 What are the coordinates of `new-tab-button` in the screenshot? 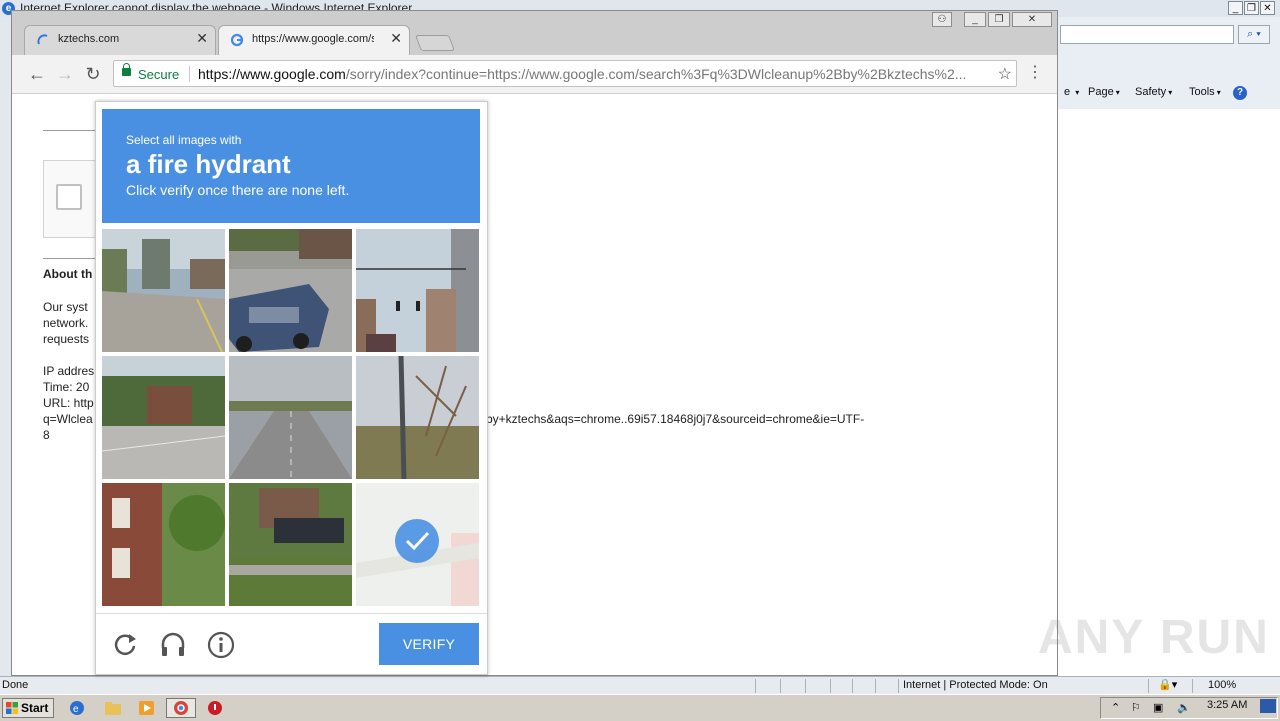 It's located at (435, 43).